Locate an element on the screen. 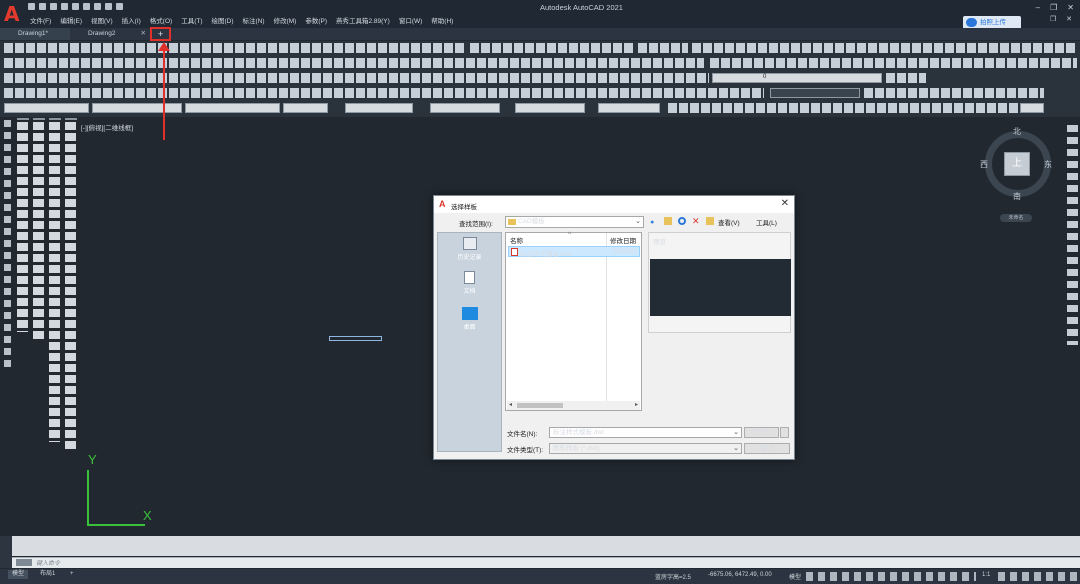 This screenshot has height=584, width=1080. new-file-icon is located at coordinates (31, 6).